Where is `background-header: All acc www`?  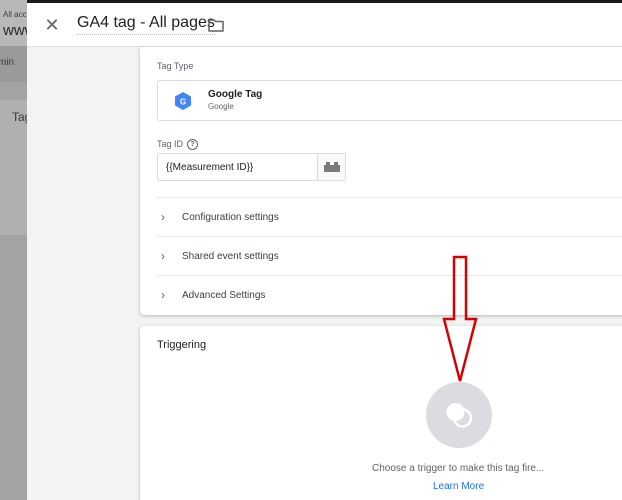
background-header: All acc www is located at coordinates (13, 23).